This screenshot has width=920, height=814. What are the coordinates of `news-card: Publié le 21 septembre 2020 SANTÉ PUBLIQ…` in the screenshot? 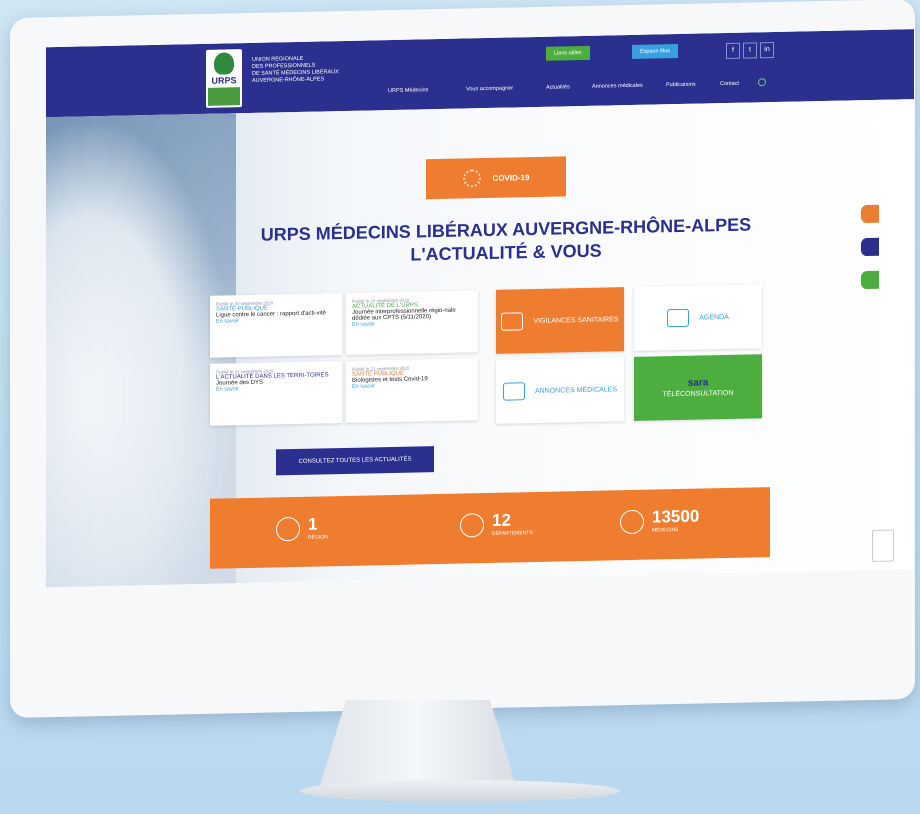 It's located at (412, 390).